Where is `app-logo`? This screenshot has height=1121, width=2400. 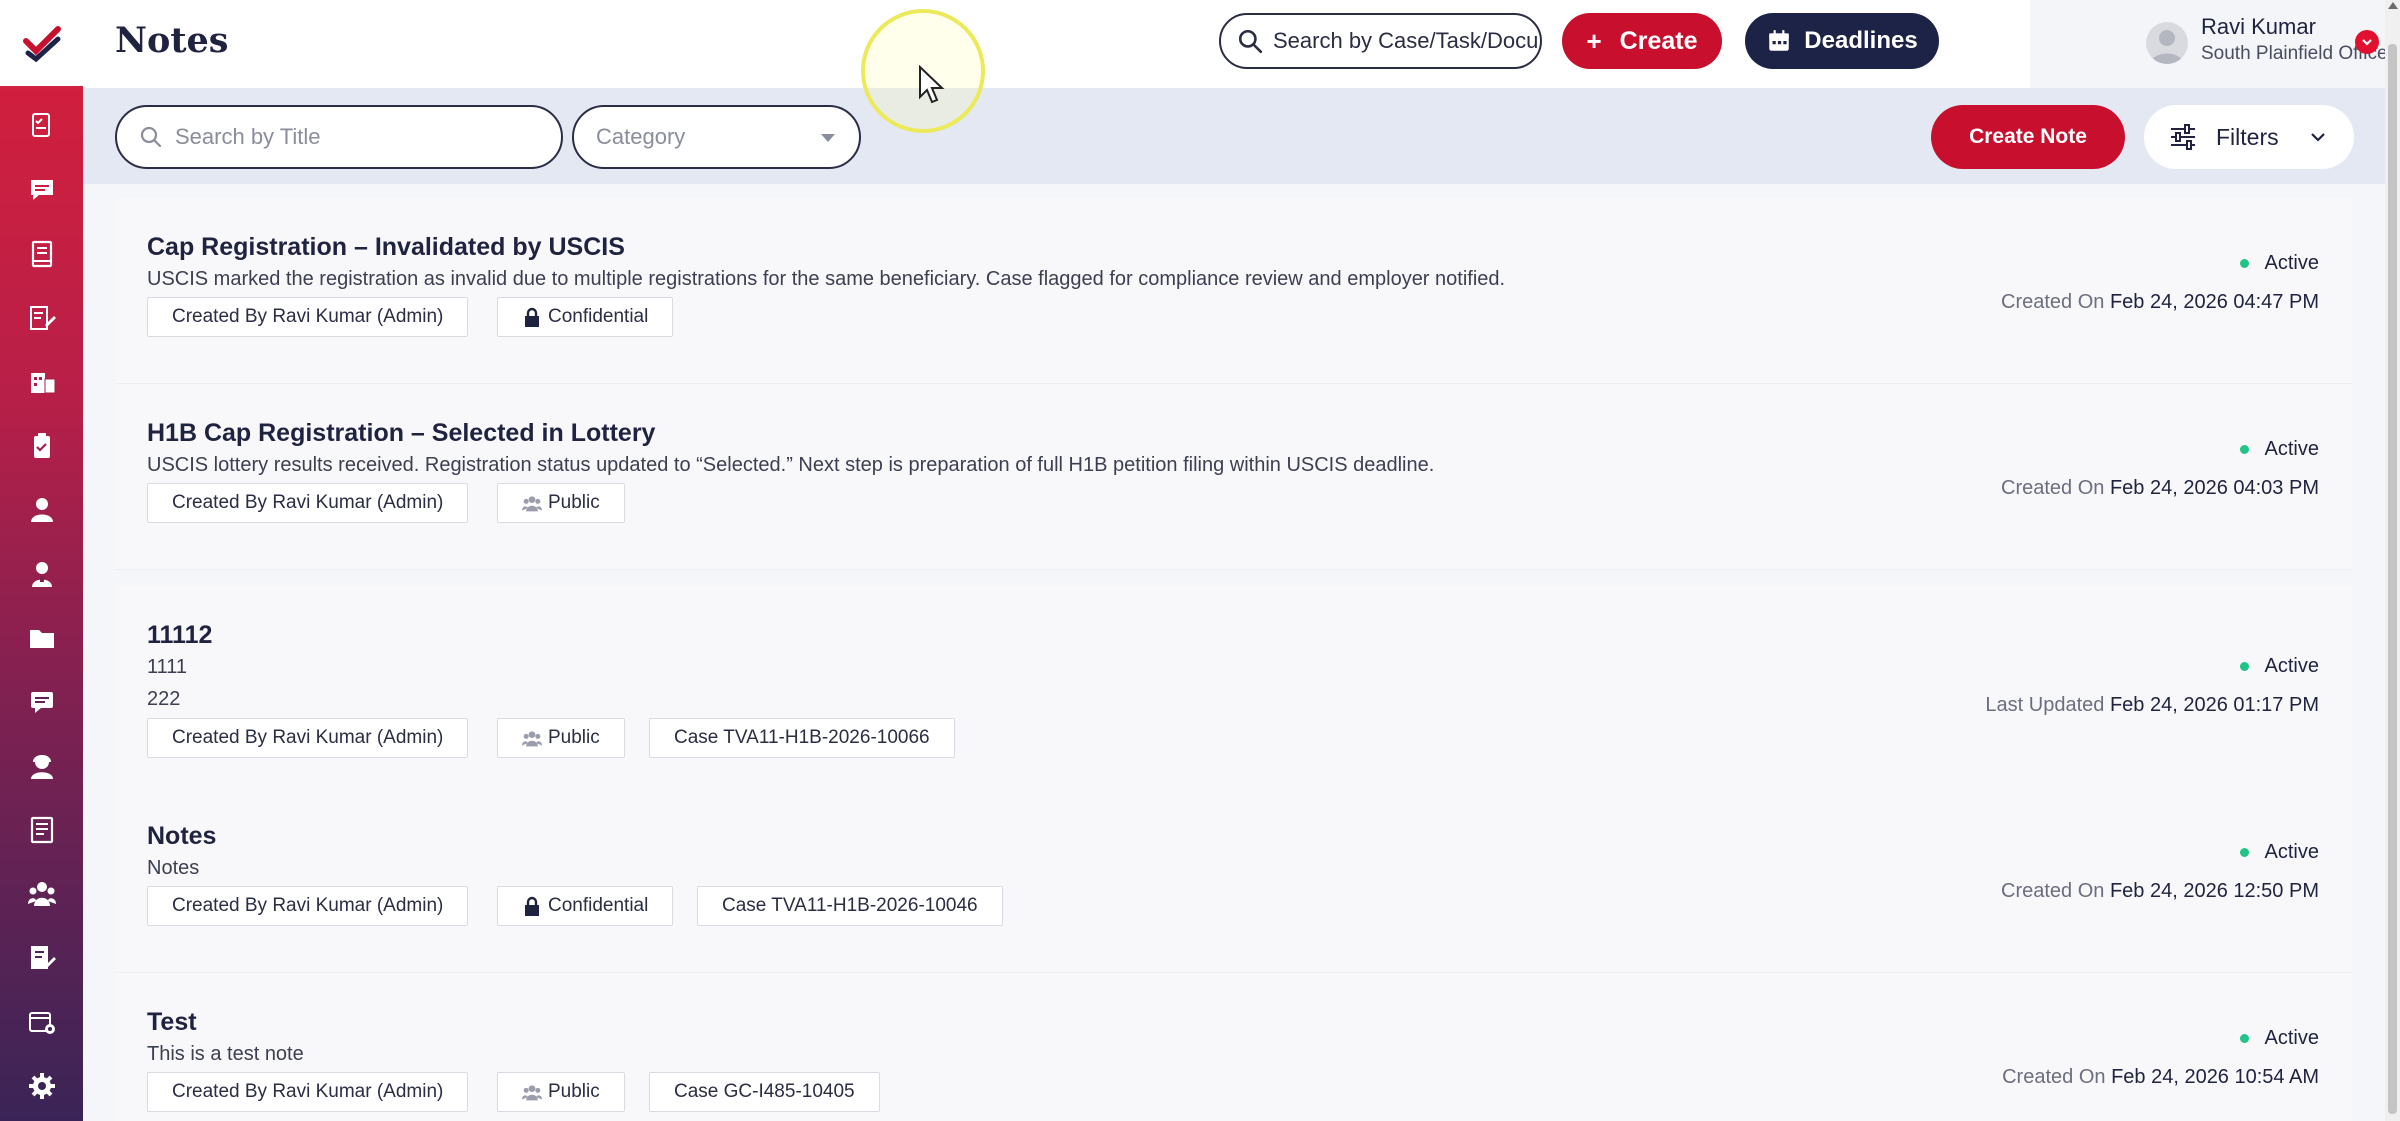
app-logo is located at coordinates (41, 43).